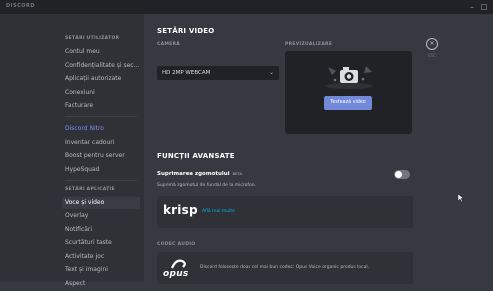 Image resolution: width=493 pixels, height=291 pixels. What do you see at coordinates (101, 202) in the screenshot?
I see `sidebar-item-voice-video: Voce și video` at bounding box center [101, 202].